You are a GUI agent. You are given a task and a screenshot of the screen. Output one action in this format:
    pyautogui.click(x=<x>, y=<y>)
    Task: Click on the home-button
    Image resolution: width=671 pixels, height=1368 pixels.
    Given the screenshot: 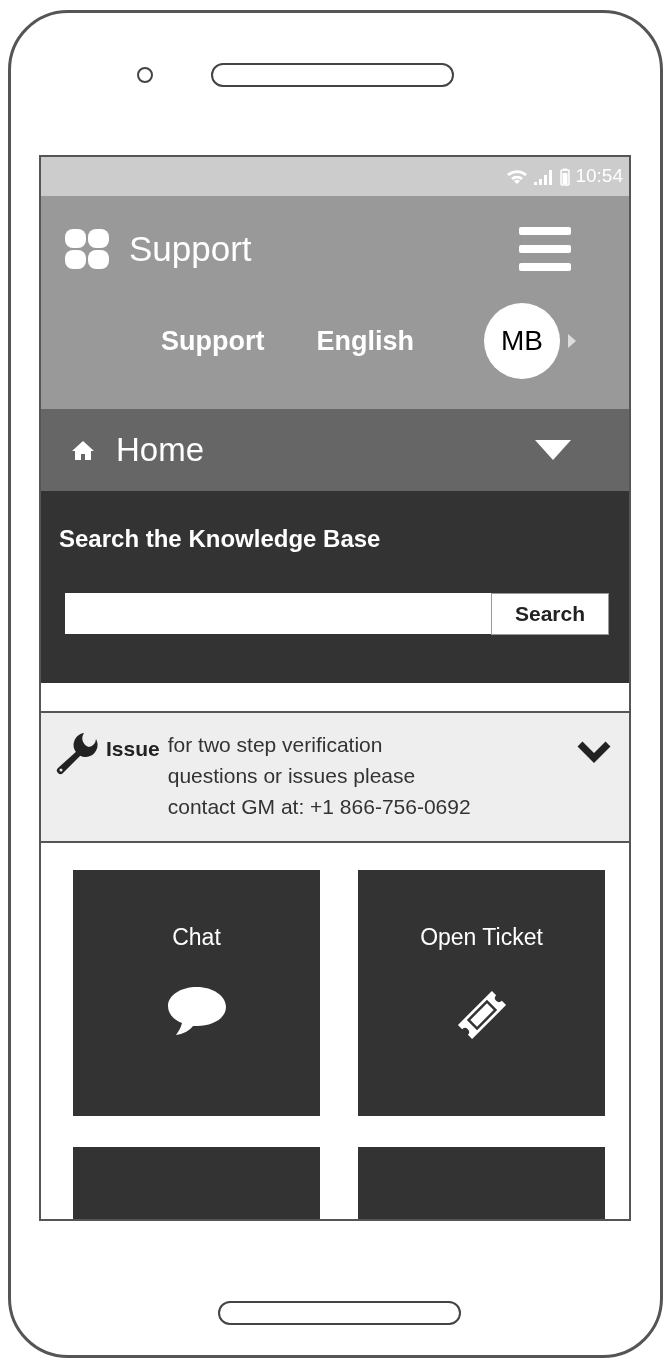 What is the action you would take?
    pyautogui.click(x=339, y=1313)
    